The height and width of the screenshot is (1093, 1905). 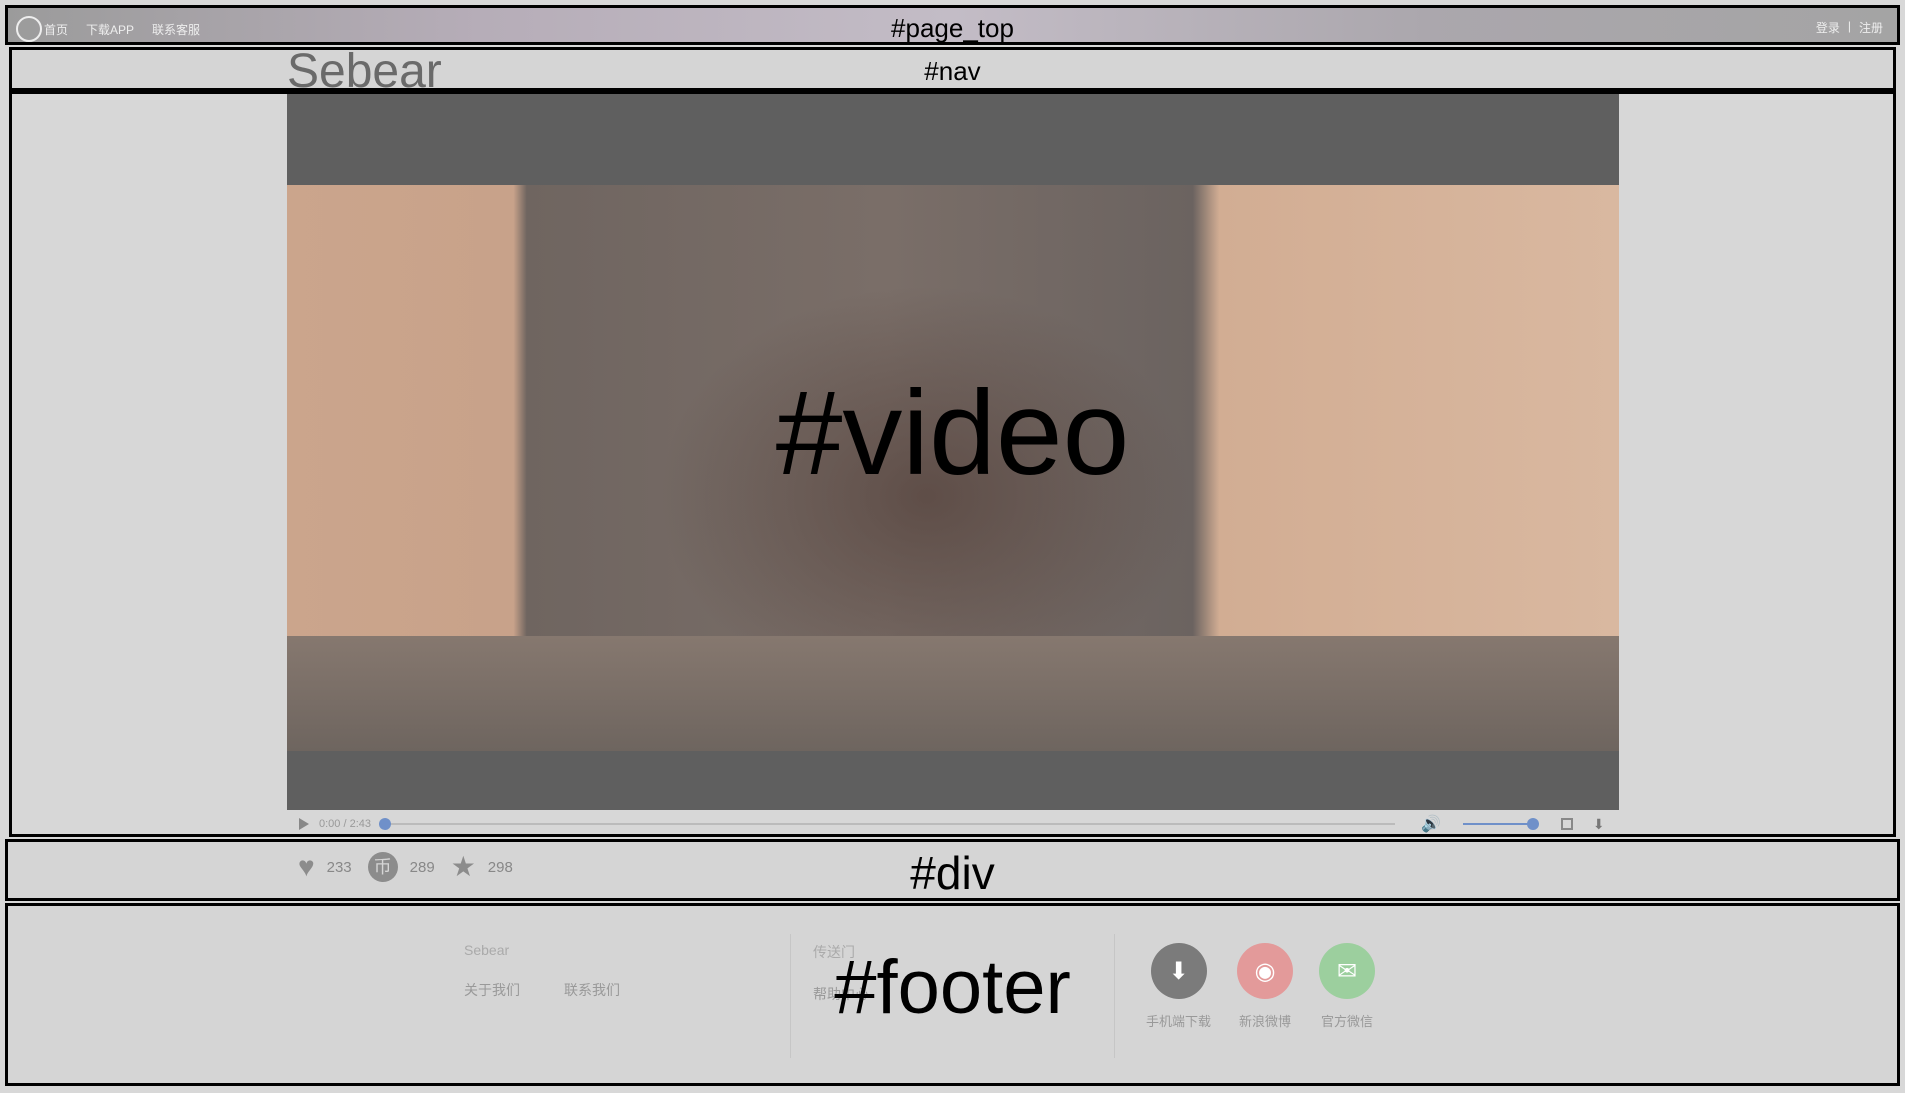 What do you see at coordinates (463, 867) in the screenshot?
I see `star-icon: ★` at bounding box center [463, 867].